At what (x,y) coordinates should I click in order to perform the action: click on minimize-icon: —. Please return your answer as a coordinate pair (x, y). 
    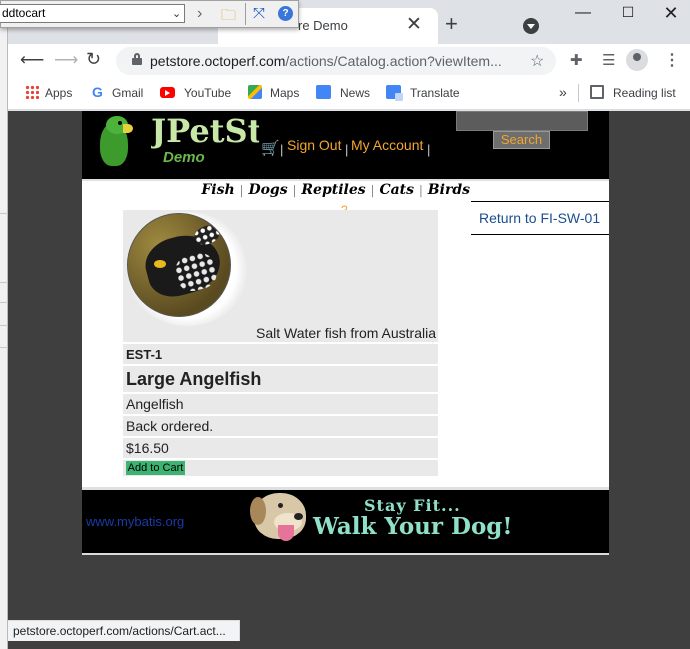
    Looking at the image, I should click on (583, 15).